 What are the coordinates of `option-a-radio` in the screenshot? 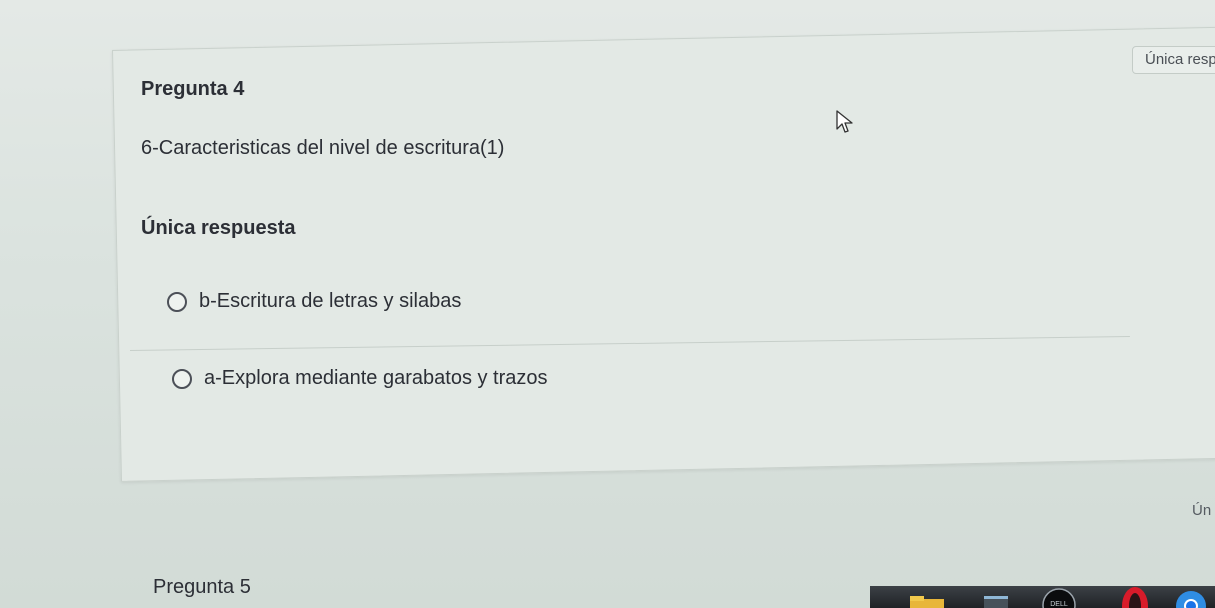 It's located at (182, 378).